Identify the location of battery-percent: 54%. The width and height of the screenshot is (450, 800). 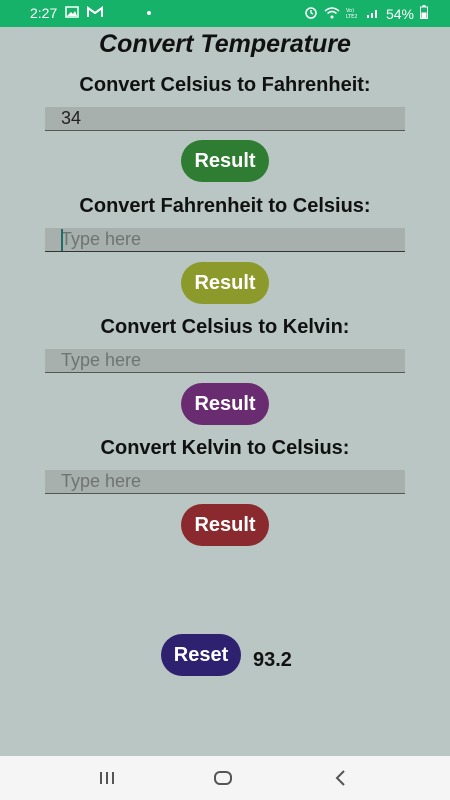
(399, 13).